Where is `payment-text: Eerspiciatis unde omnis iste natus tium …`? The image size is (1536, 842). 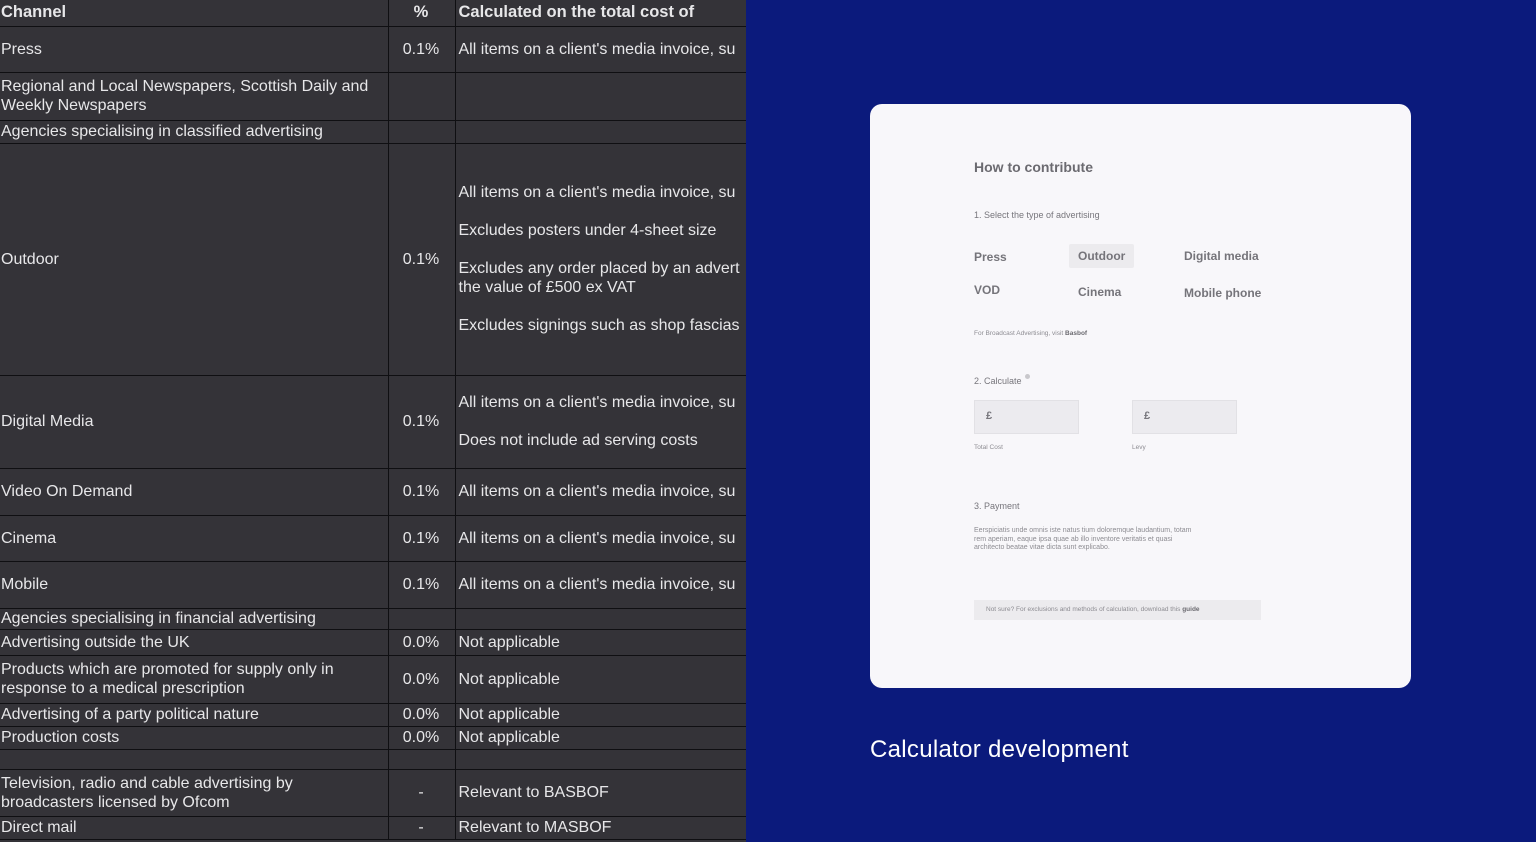 payment-text: Eerspiciatis unde omnis iste natus tium … is located at coordinates (1083, 539).